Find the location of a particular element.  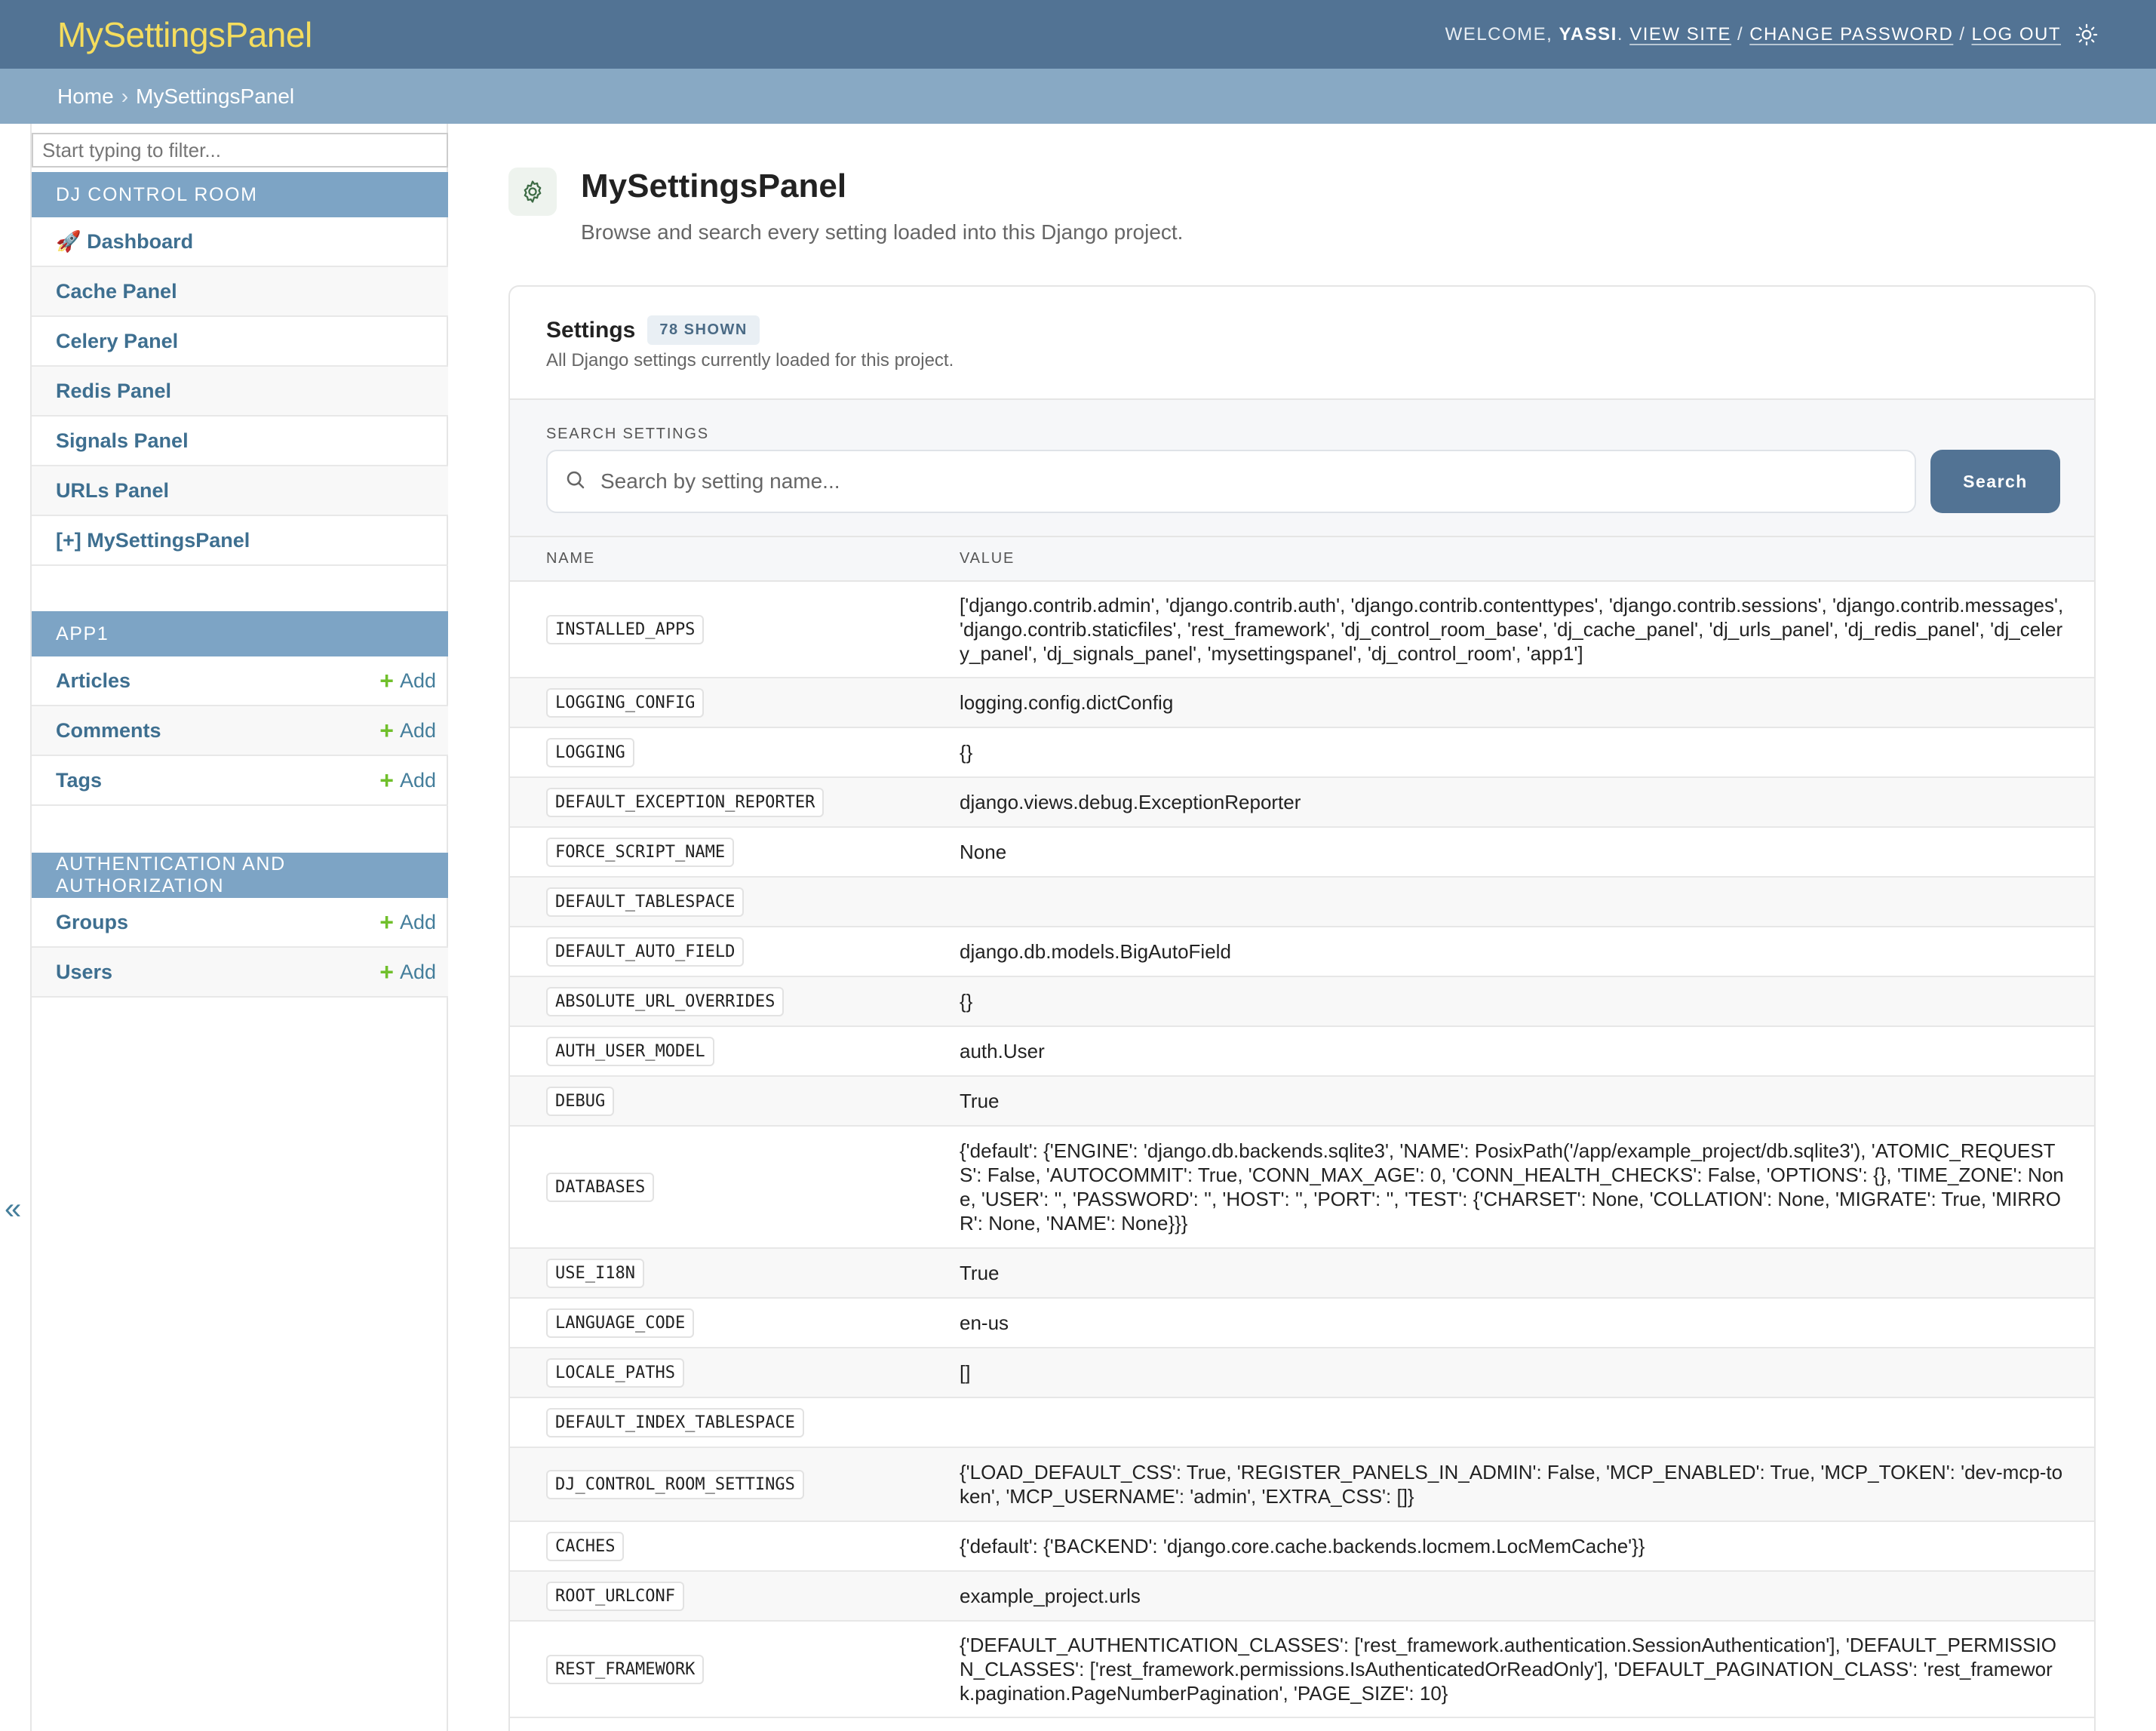

setting-name: DEFAULT_TABLESPACE is located at coordinates (645, 902).